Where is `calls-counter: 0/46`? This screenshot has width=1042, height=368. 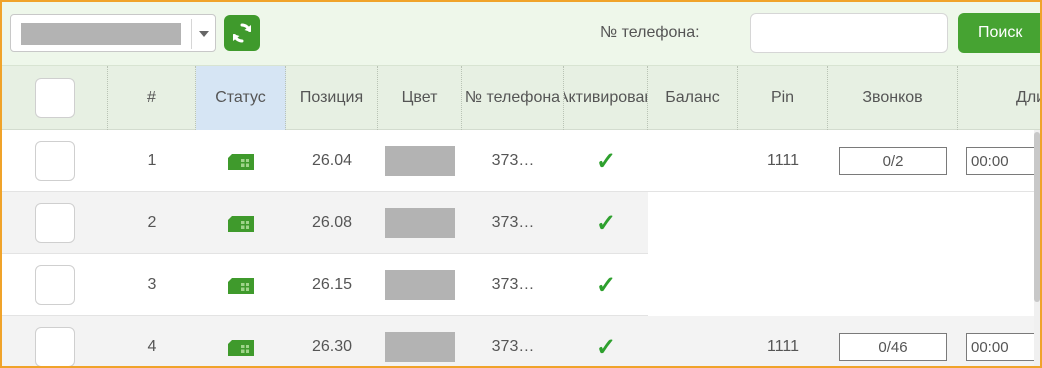
calls-counter: 0/46 is located at coordinates (893, 347).